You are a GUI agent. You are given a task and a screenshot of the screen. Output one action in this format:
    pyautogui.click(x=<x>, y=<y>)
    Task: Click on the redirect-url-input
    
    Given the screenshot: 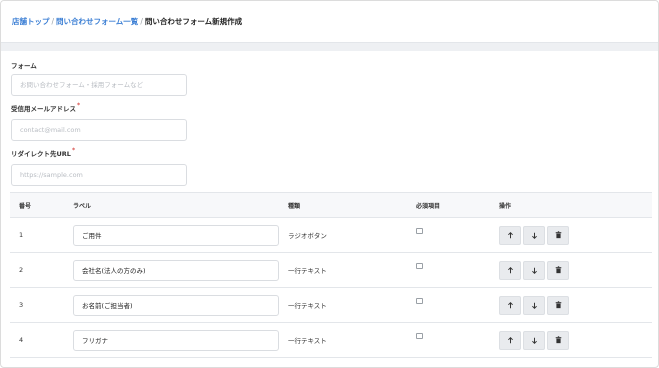 What is the action you would take?
    pyautogui.click(x=99, y=175)
    